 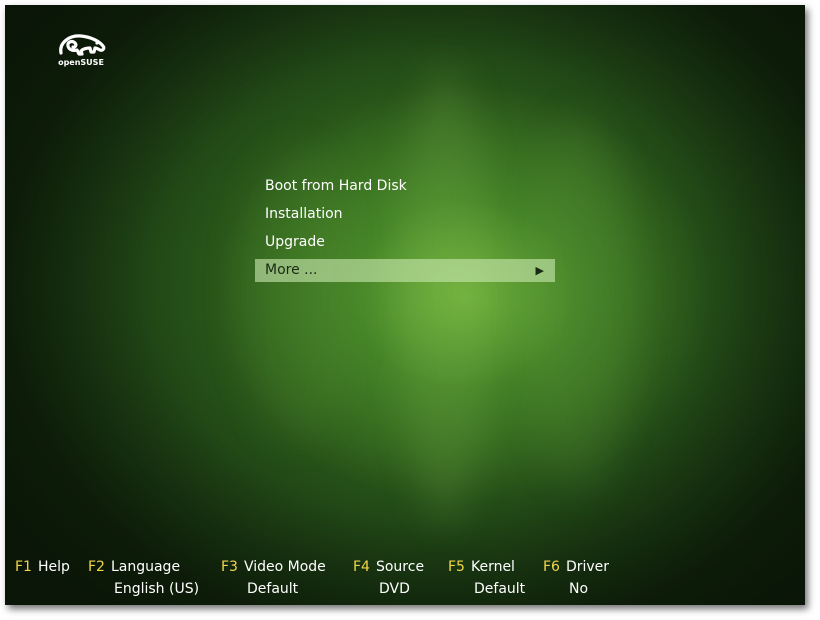 I want to click on fkey-code: F1, so click(x=23, y=567).